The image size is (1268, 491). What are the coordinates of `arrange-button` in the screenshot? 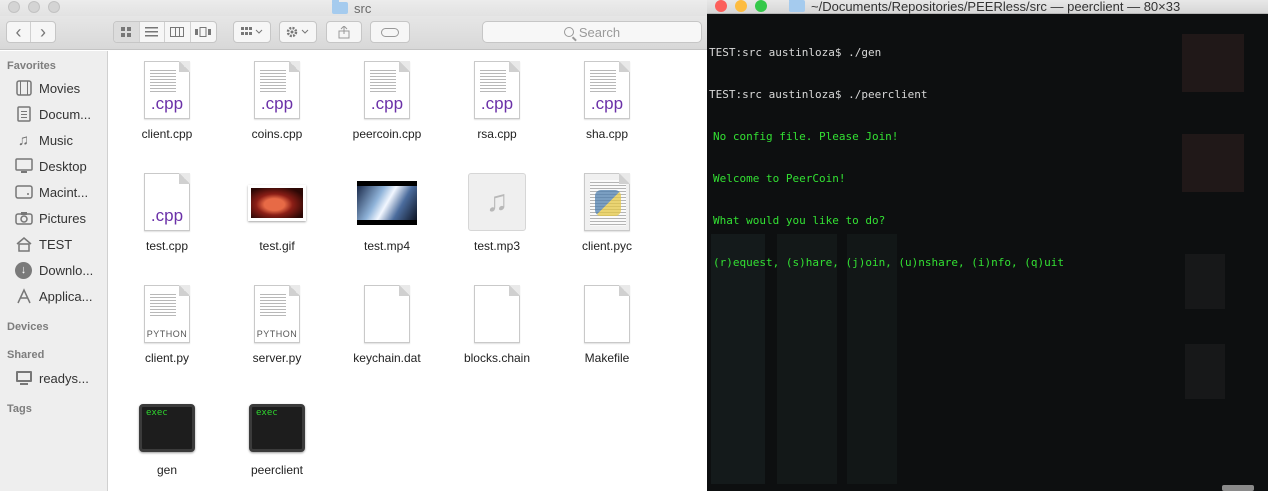 It's located at (252, 32).